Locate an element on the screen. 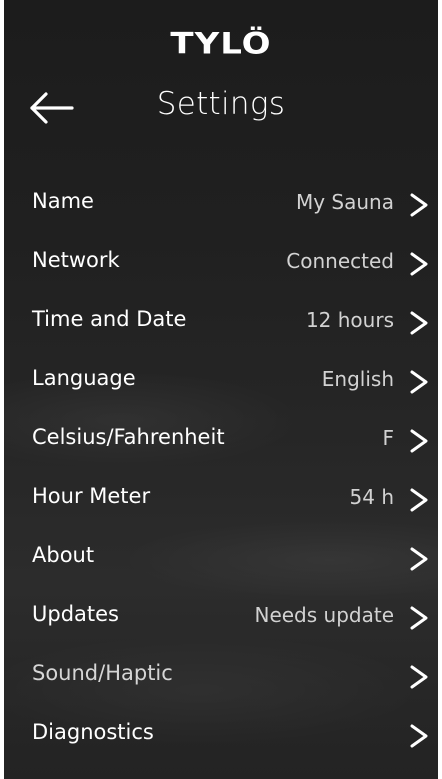 This screenshot has width=442, height=779. row-label: Diagnostics is located at coordinates (93, 732).